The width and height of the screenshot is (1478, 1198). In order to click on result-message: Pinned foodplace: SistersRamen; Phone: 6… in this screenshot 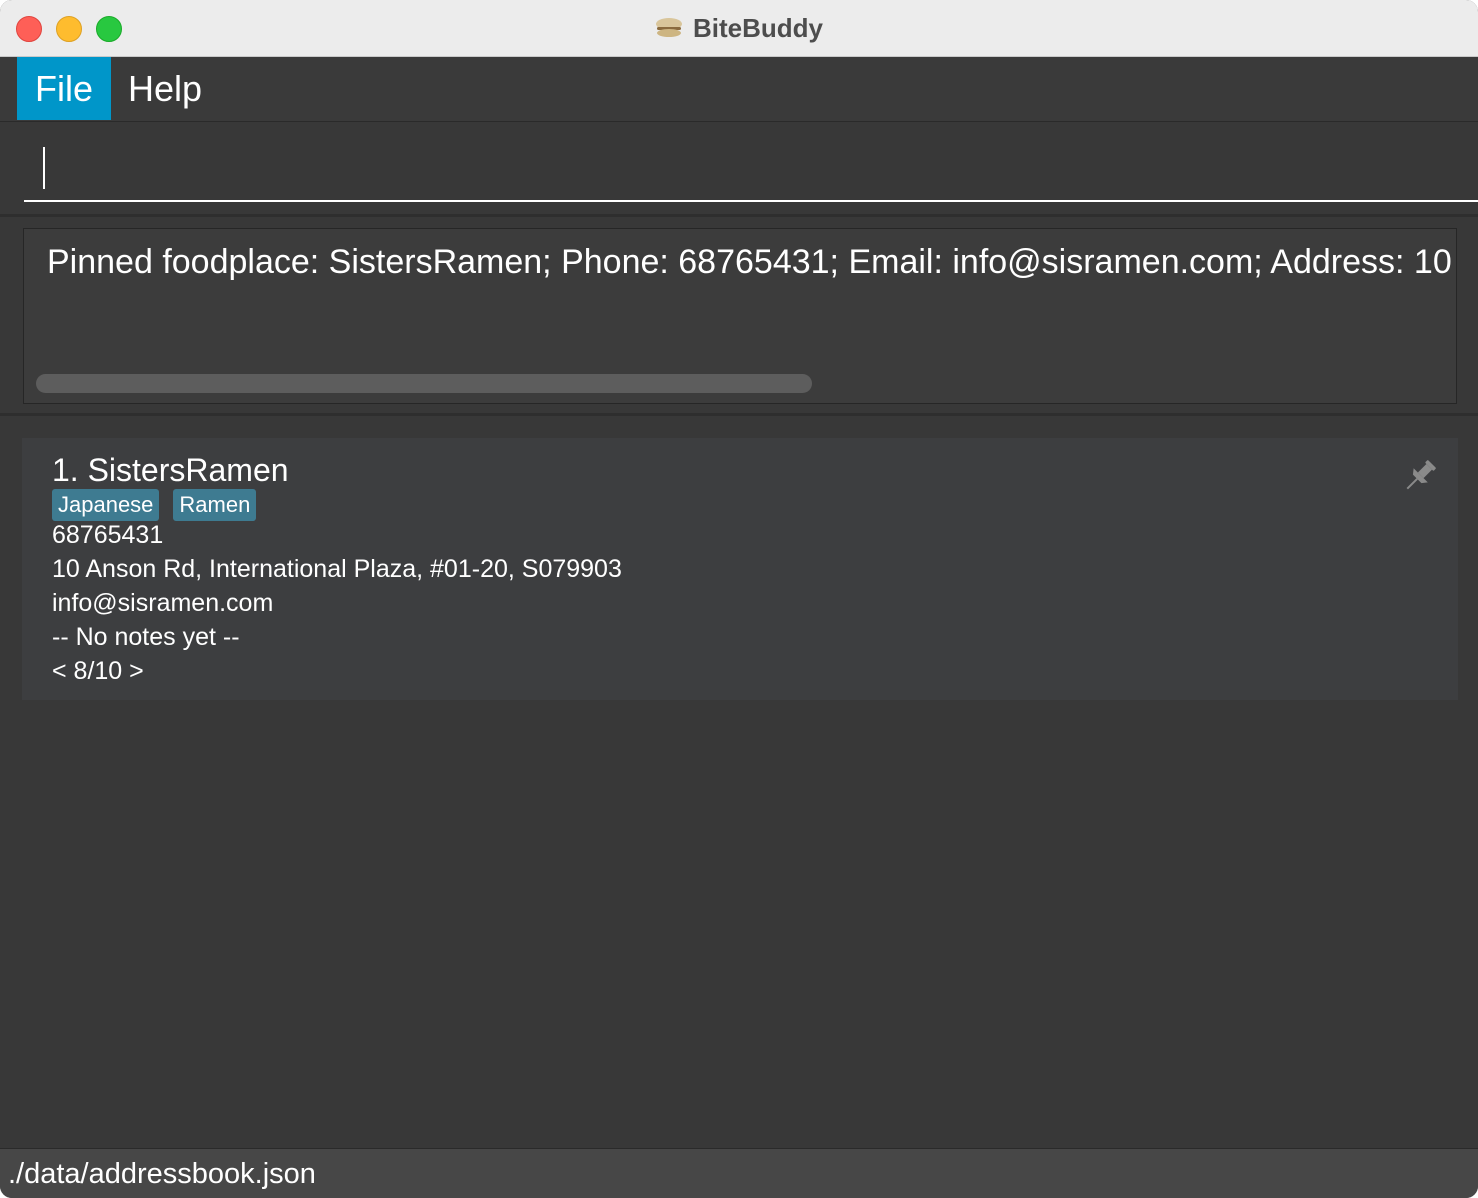, I will do `click(751, 262)`.